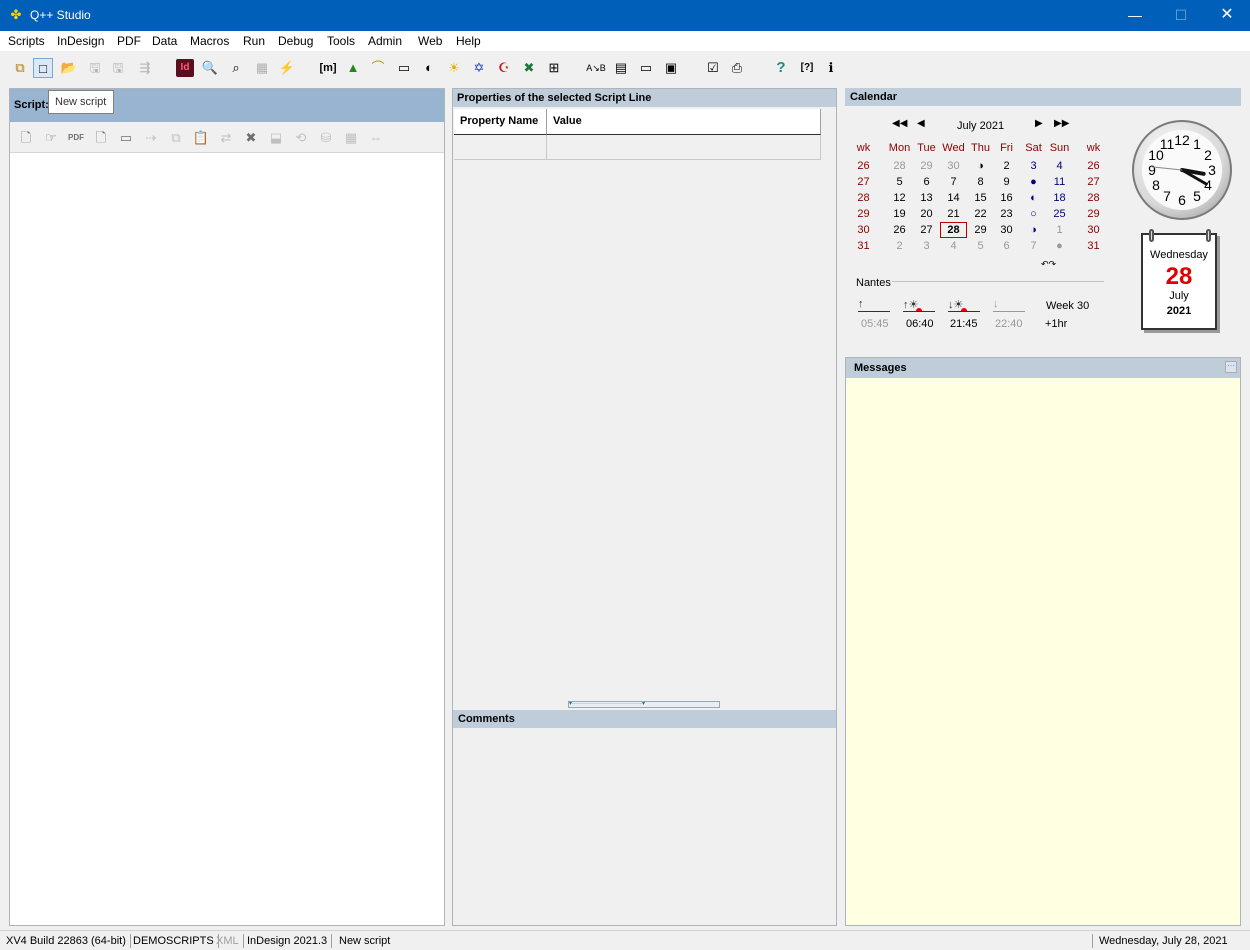 This screenshot has height=950, width=1250. I want to click on step-icon: ⇢, so click(151, 138).